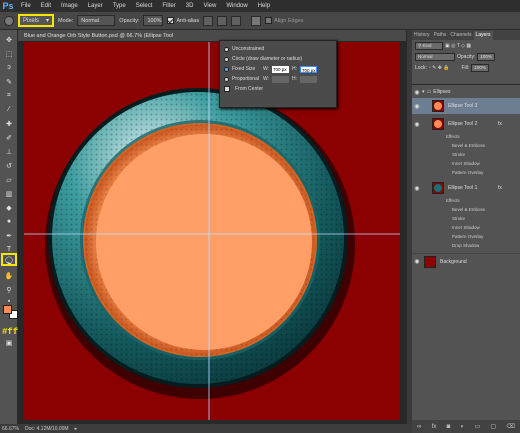 The image size is (520, 433). I want to click on hand-tool-icon: ✋, so click(9, 275).